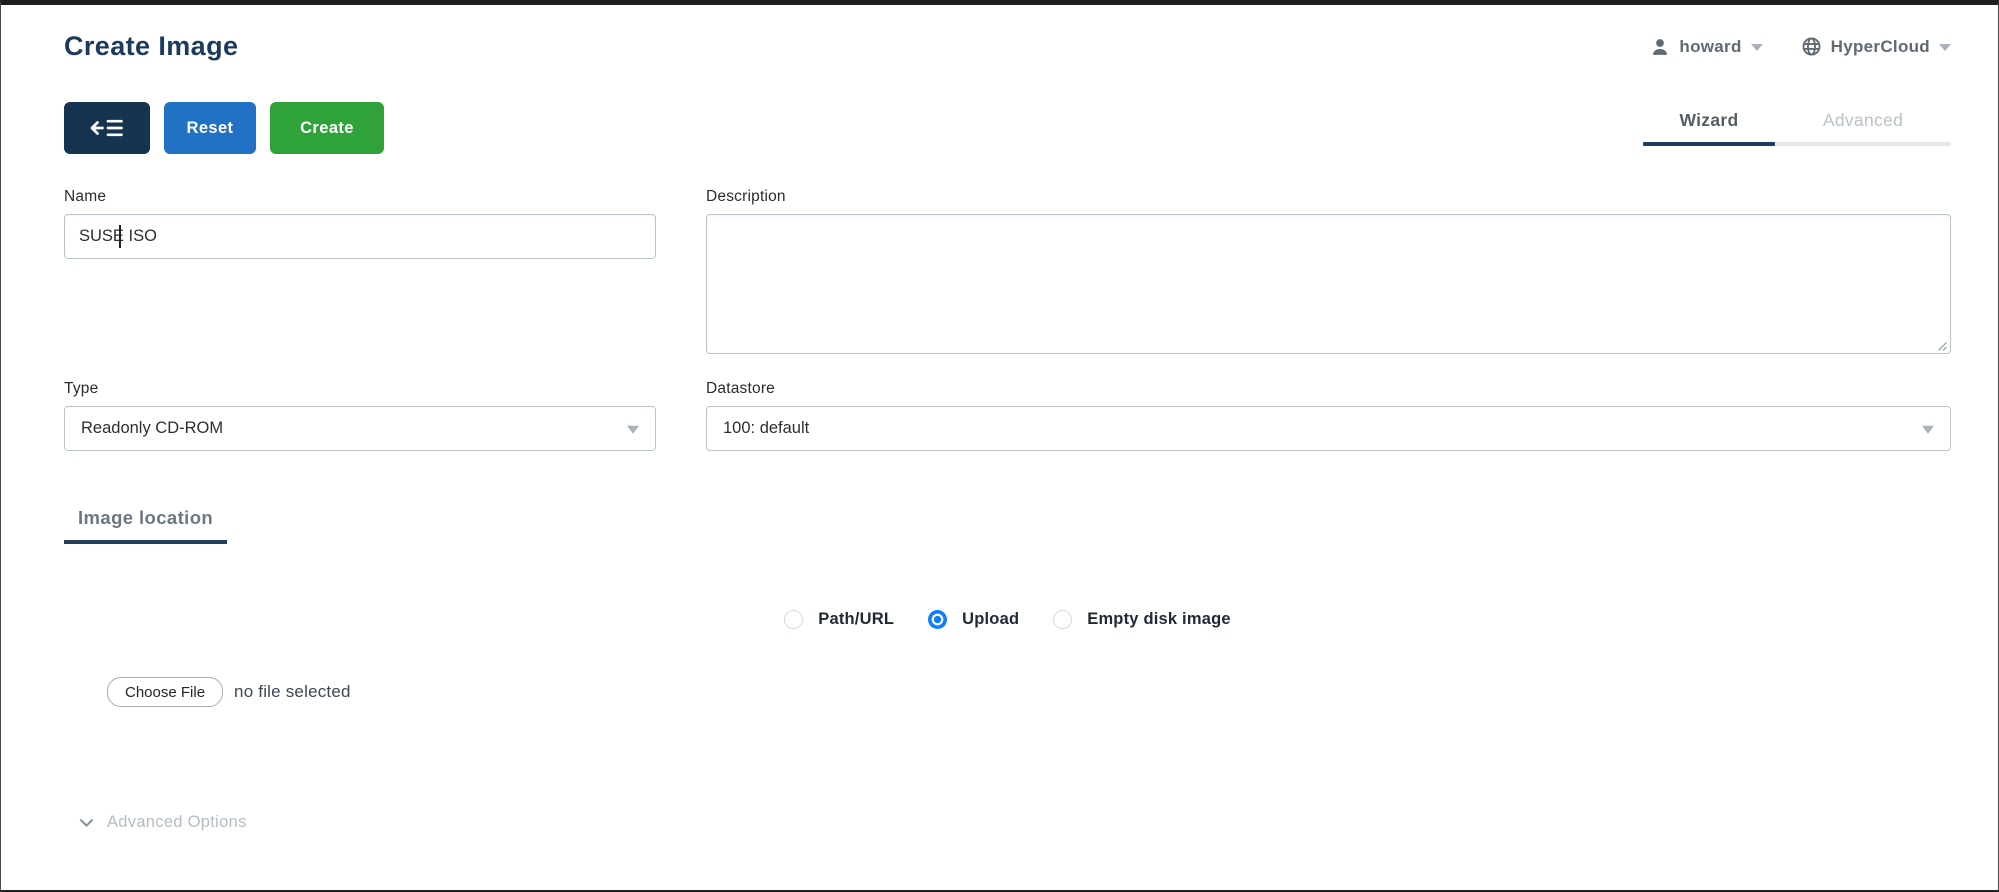 This screenshot has width=1999, height=892. What do you see at coordinates (1007, 692) in the screenshot?
I see `file-upload-row: Choose File no file selected` at bounding box center [1007, 692].